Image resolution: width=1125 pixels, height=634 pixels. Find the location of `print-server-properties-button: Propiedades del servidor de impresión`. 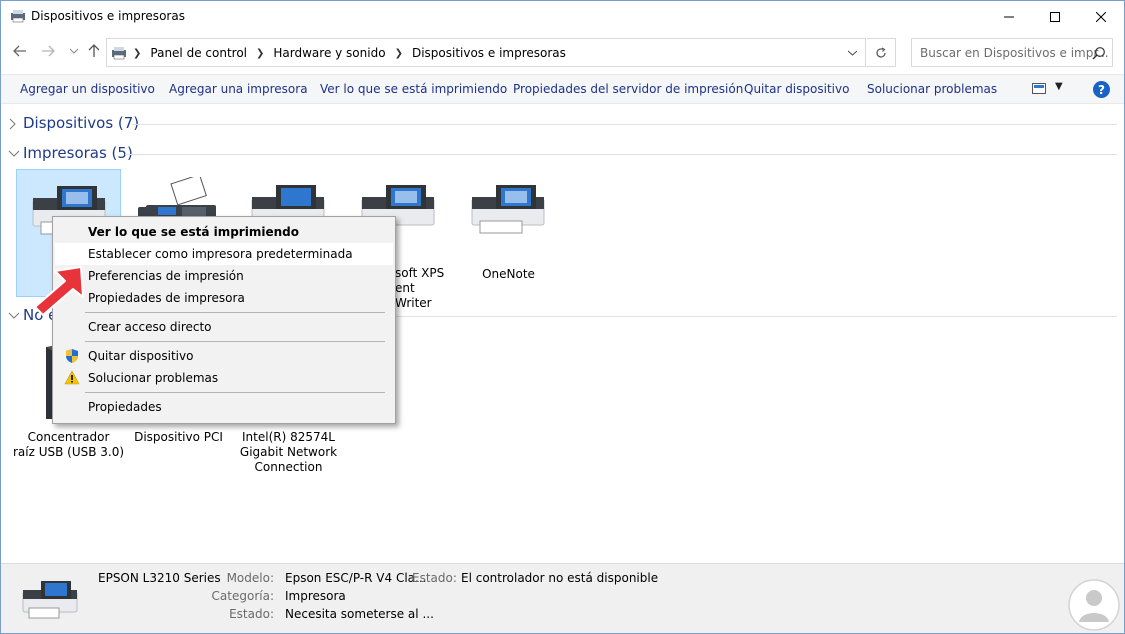

print-server-properties-button: Propiedades del servidor de impresión is located at coordinates (628, 89).